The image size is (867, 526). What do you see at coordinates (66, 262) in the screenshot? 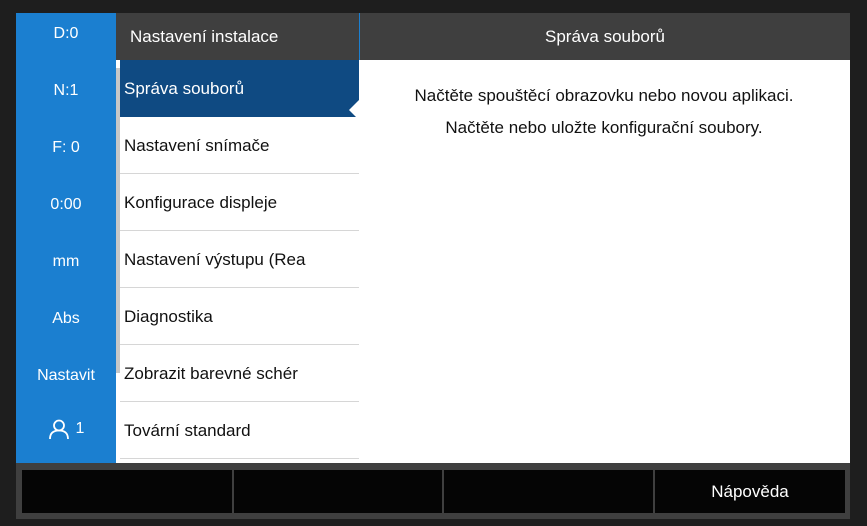
I see `status-units: mm` at bounding box center [66, 262].